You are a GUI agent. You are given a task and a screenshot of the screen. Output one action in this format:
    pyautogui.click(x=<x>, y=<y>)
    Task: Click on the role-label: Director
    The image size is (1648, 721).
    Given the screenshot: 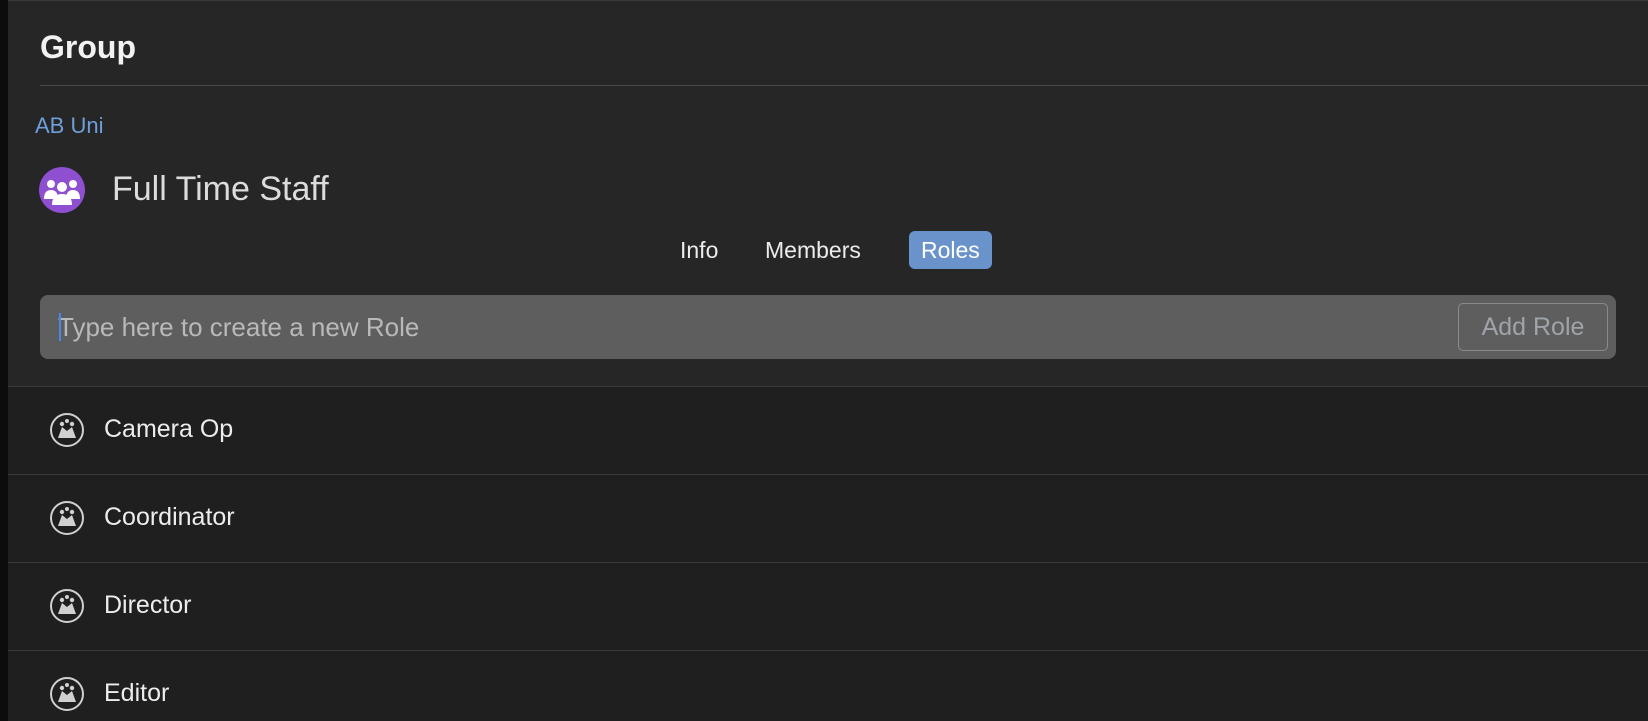 What is the action you would take?
    pyautogui.click(x=148, y=605)
    